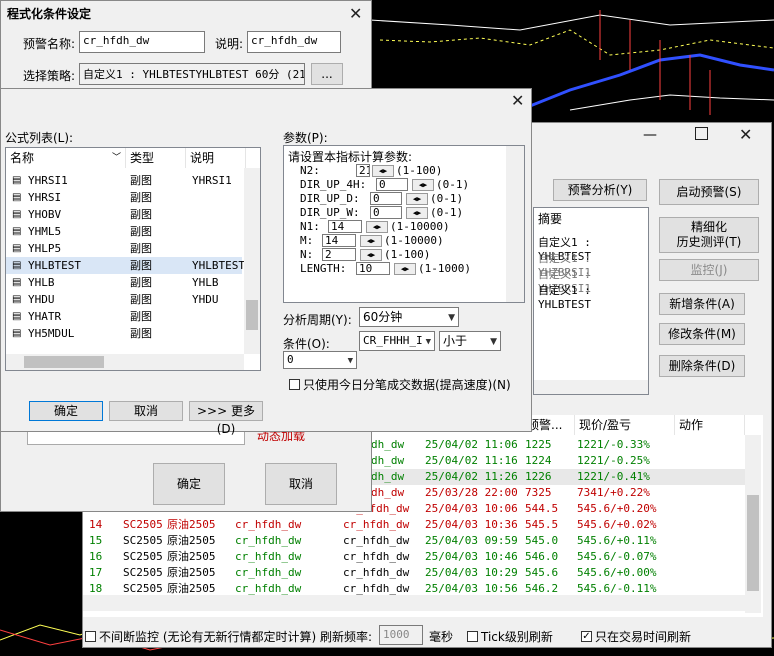  I want to click on desc-input: cr_hfdh_dw, so click(294, 42).